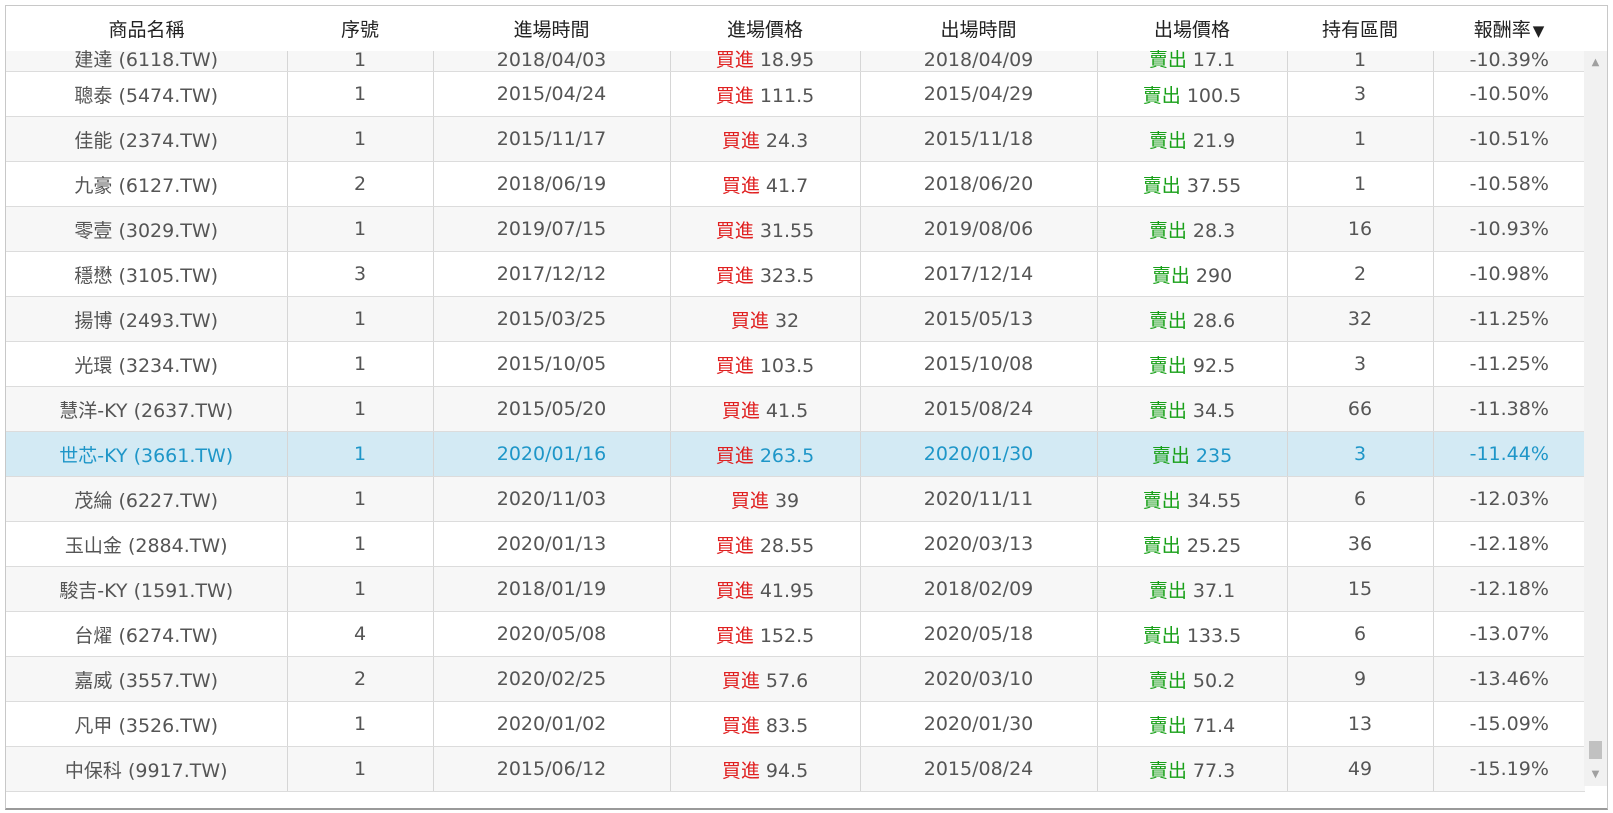 Image resolution: width=1613 pixels, height=813 pixels. I want to click on header-return: 報酬率 ▼, so click(1509, 29).